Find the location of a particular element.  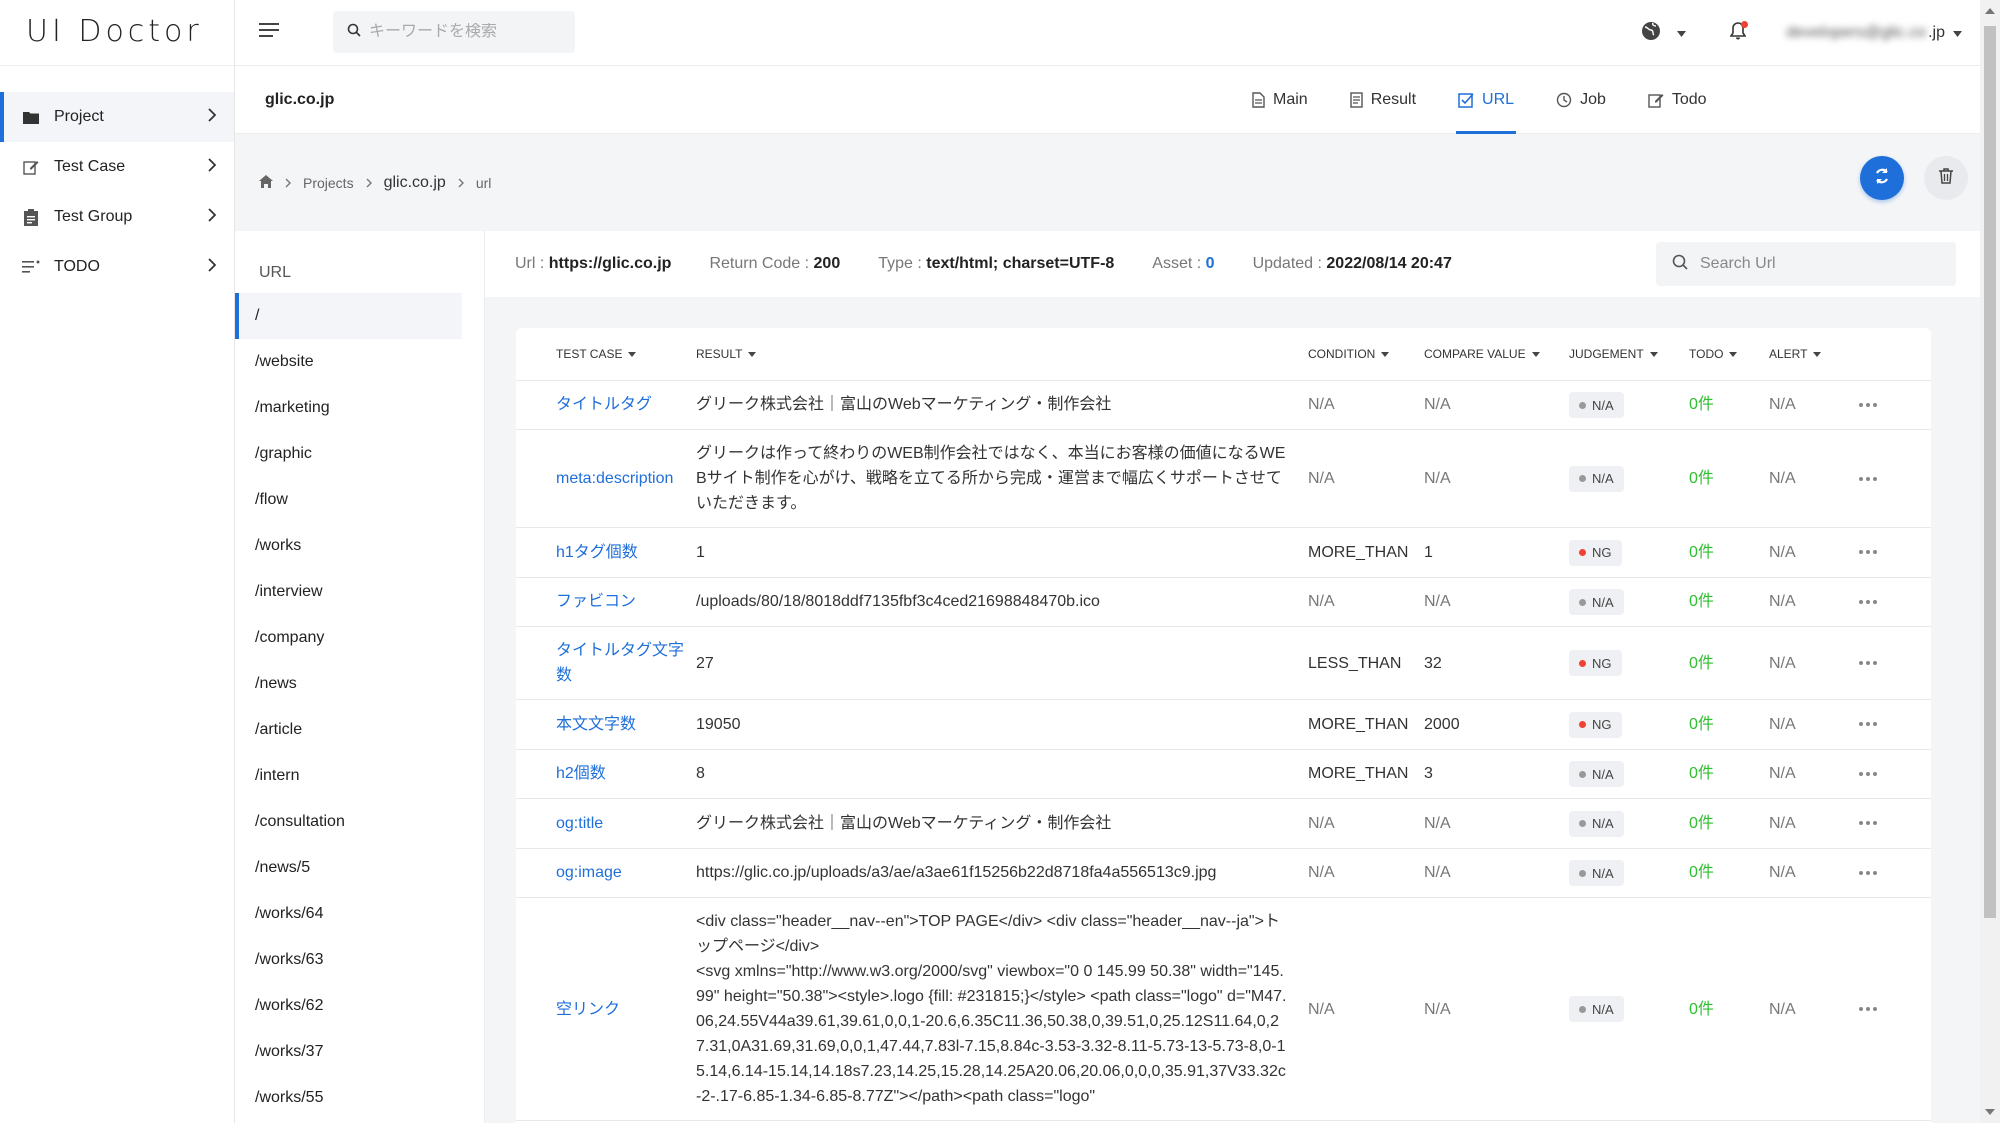

column-header-label: CONDITION is located at coordinates (1342, 353).